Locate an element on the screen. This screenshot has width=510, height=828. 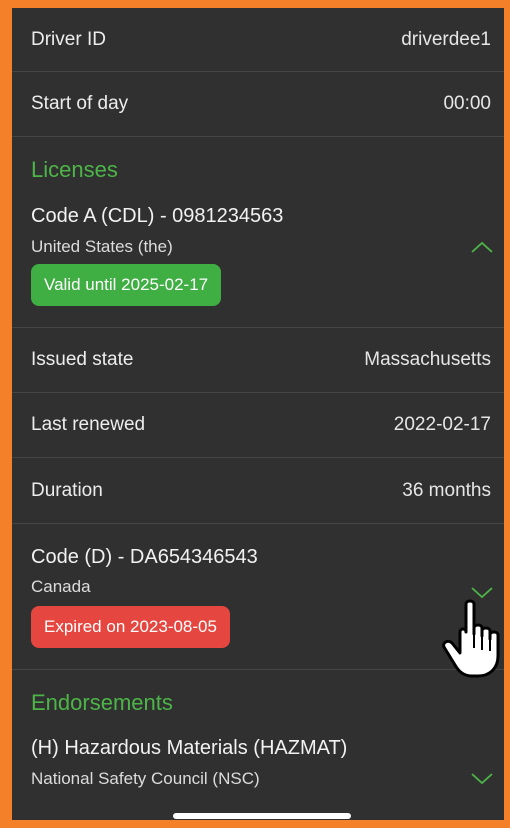
duration-row: Duration 36 months is located at coordinates (258, 491).